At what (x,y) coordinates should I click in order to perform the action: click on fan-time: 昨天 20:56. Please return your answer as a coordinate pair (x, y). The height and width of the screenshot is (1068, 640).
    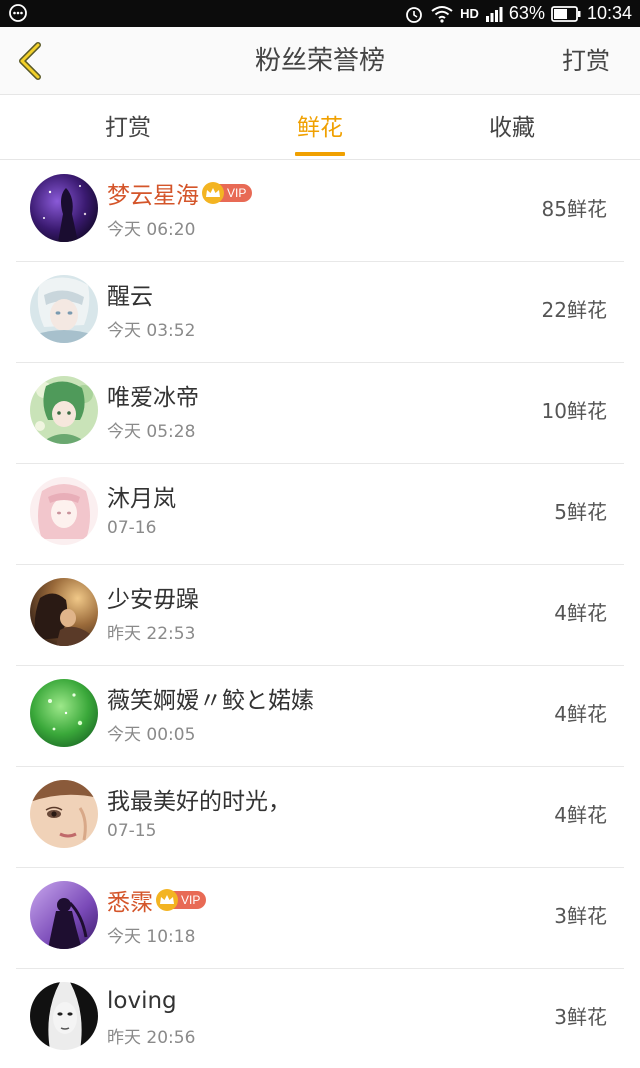
    Looking at the image, I should click on (151, 1038).